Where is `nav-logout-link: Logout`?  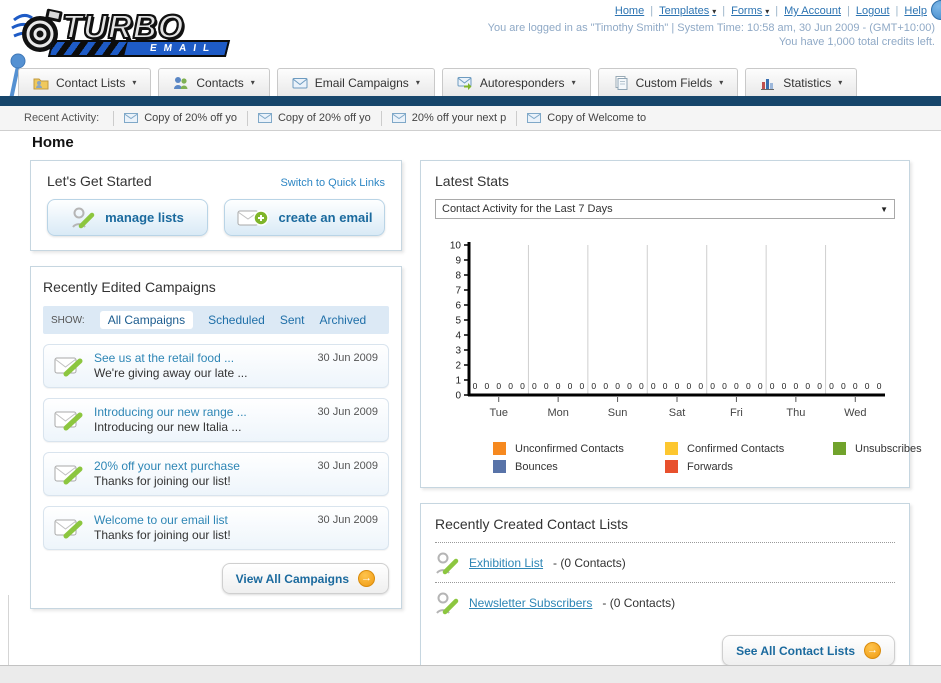
nav-logout-link: Logout is located at coordinates (873, 11).